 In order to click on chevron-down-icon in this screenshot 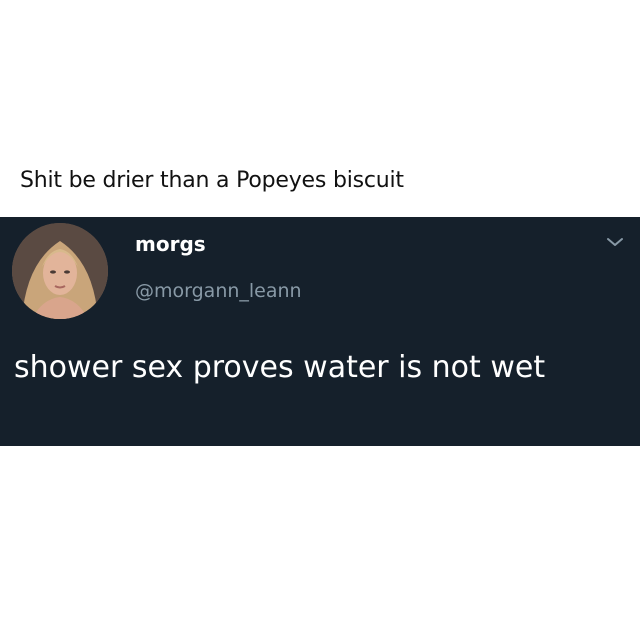, I will do `click(615, 241)`.